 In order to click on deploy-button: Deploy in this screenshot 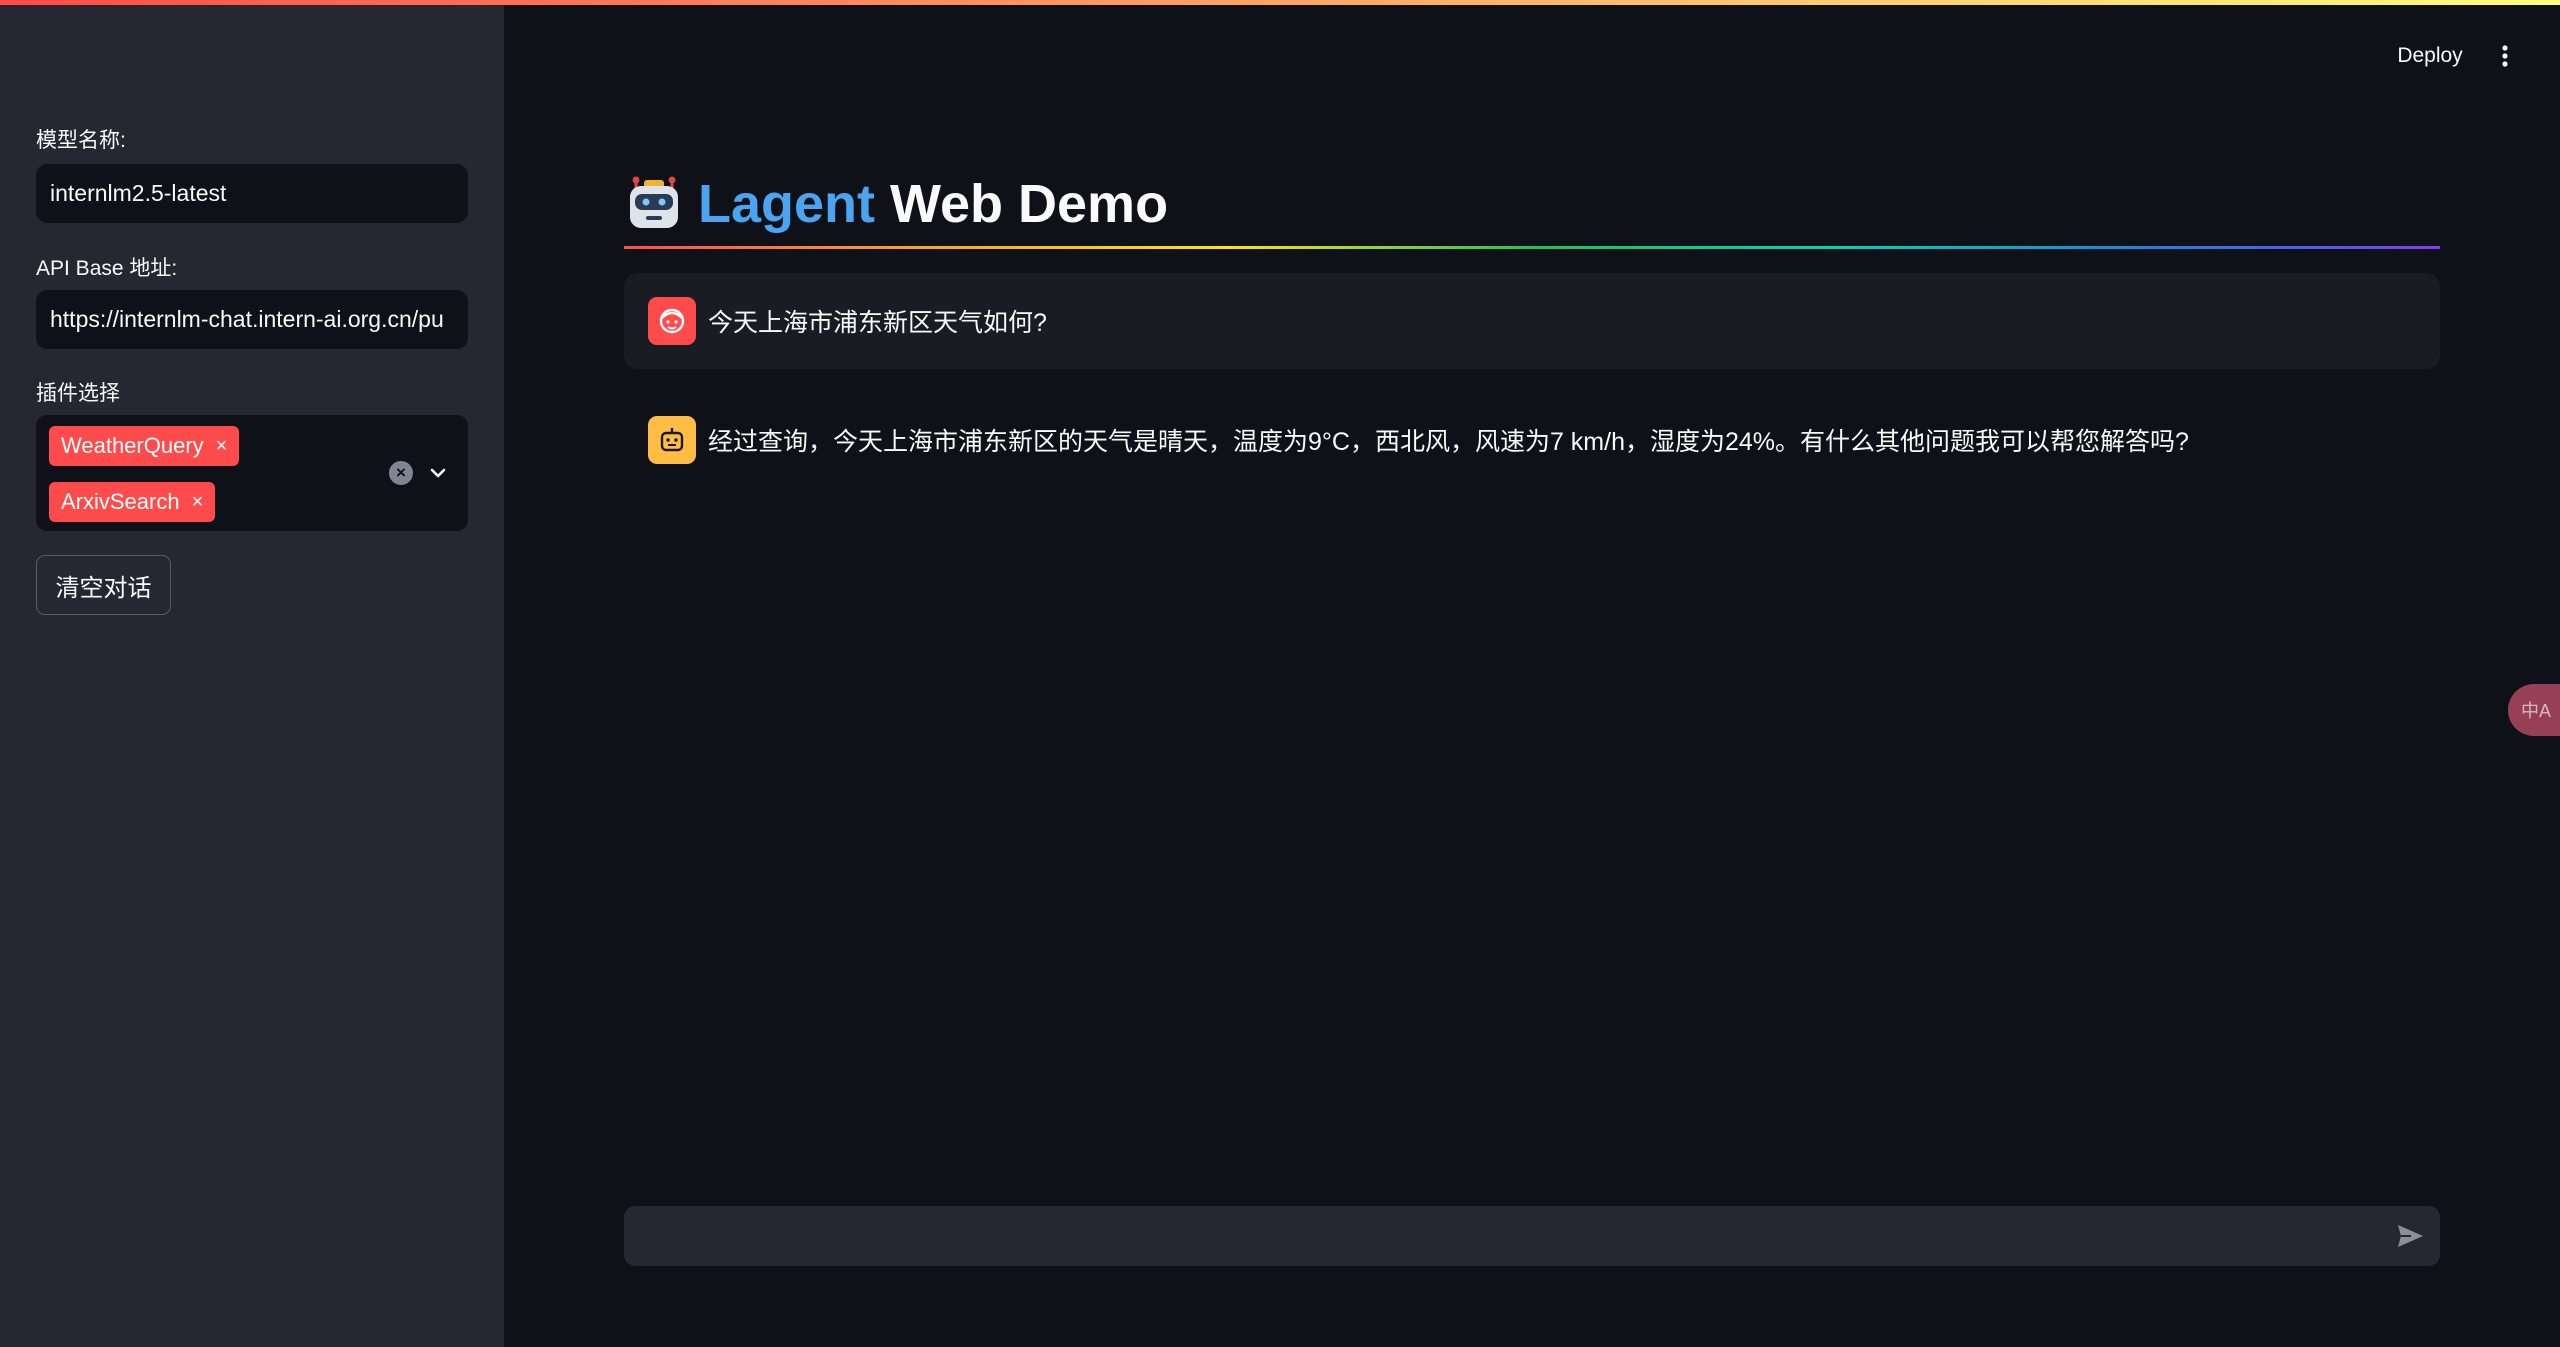, I will do `click(2430, 56)`.